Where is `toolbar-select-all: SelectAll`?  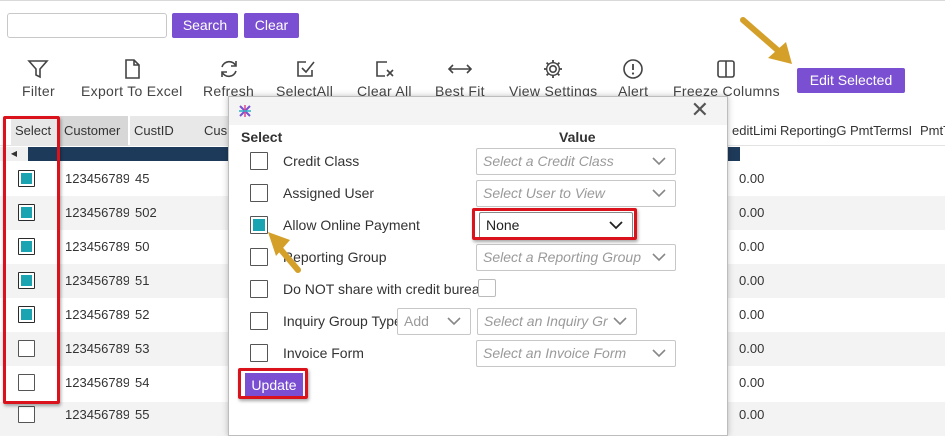 toolbar-select-all: SelectAll is located at coordinates (304, 78).